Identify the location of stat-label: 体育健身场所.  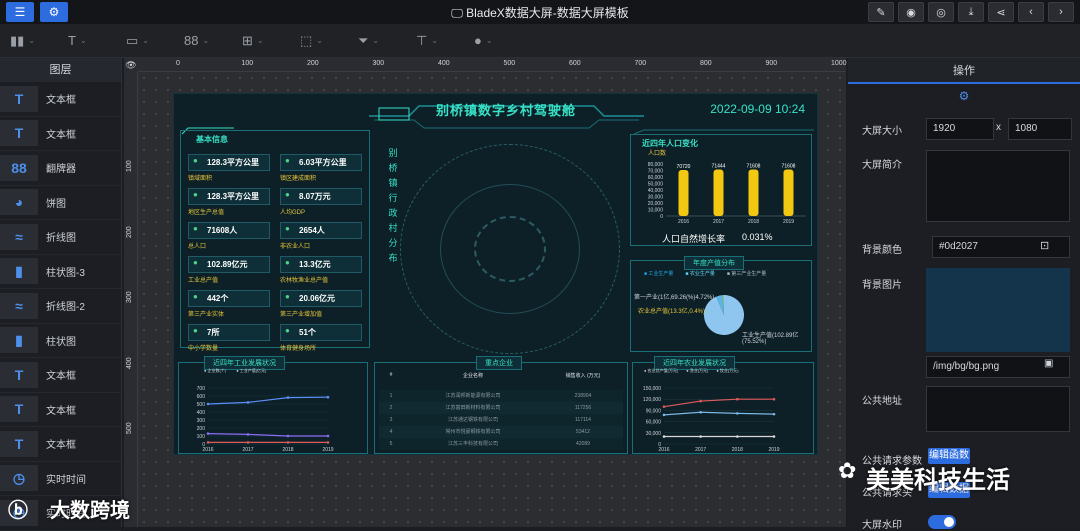
(298, 349).